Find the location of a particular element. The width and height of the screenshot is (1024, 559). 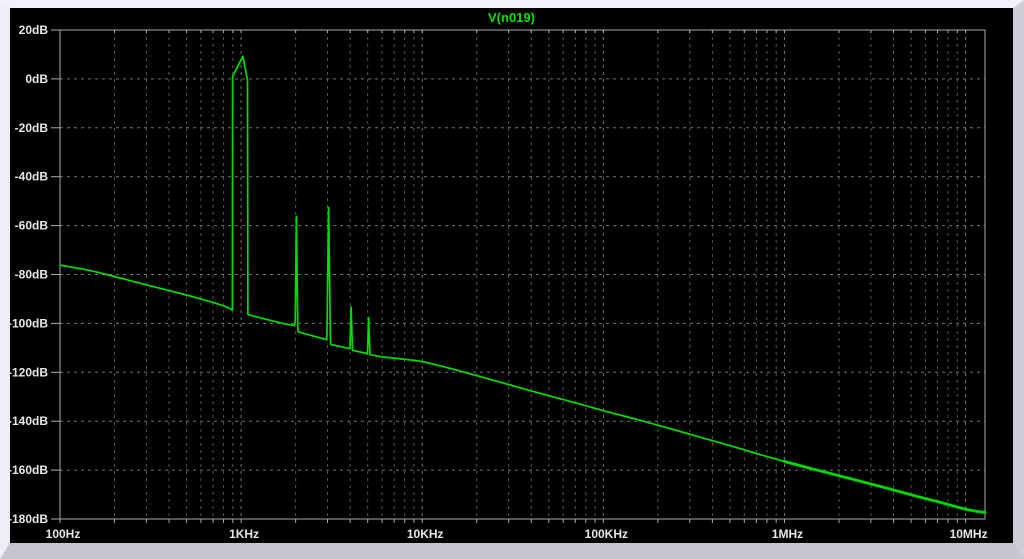

x-axis-label: 100Hz is located at coordinates (63, 534).